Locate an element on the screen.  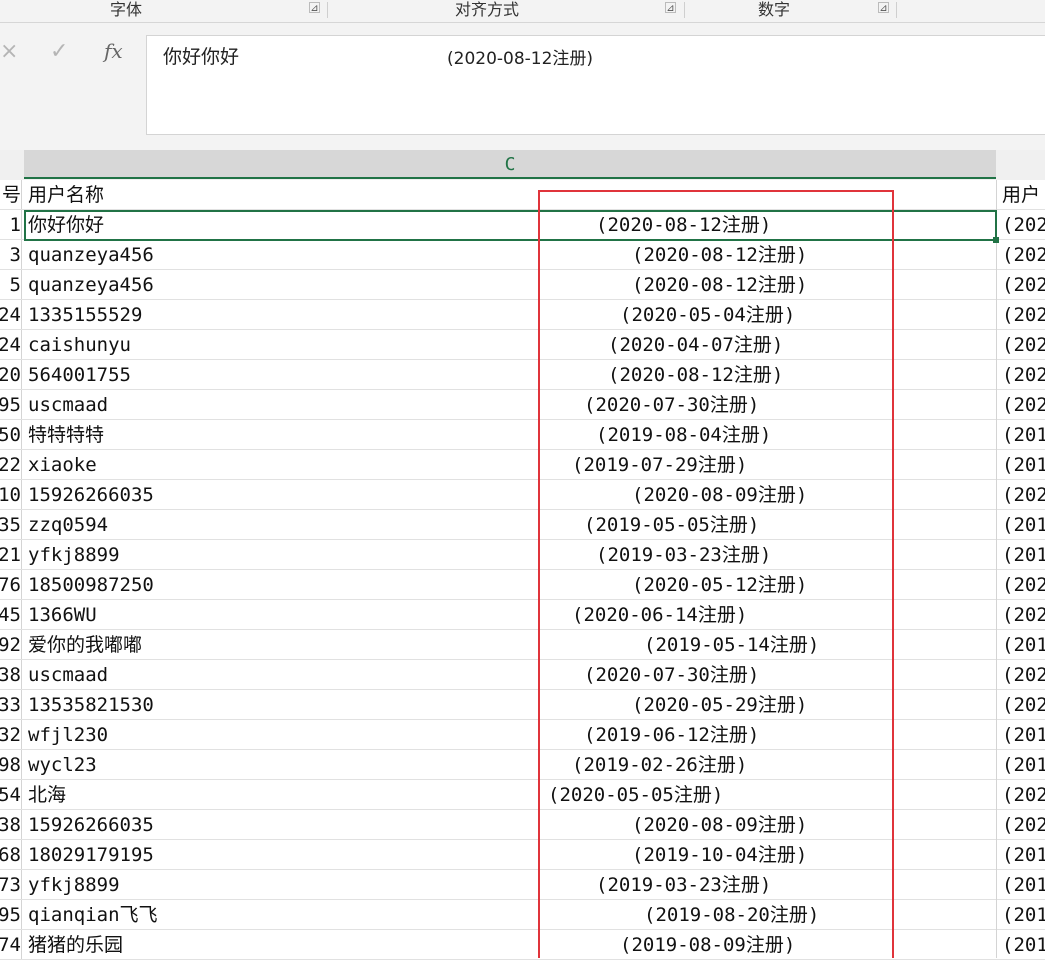
cell-username-header: 用户名称 is located at coordinates (66, 195).